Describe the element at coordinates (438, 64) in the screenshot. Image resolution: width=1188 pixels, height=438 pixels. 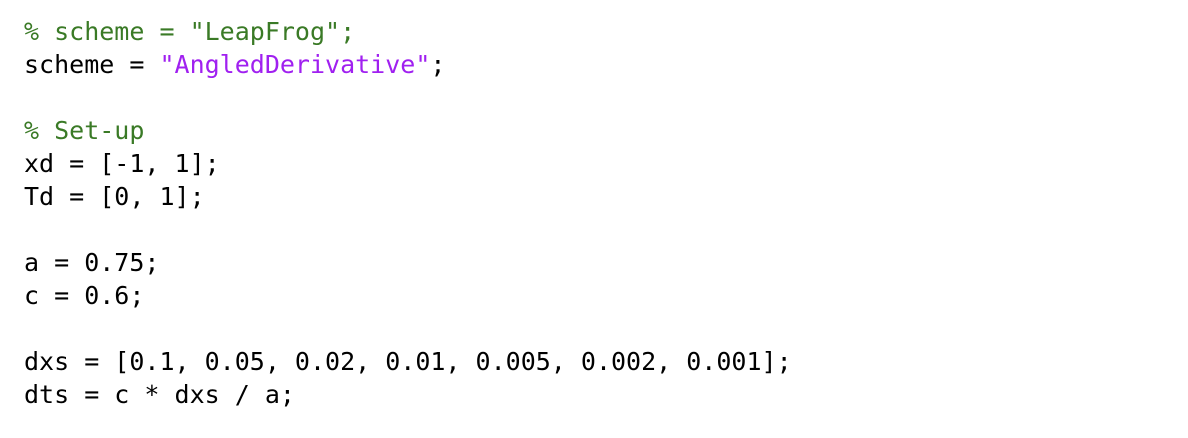
I see `code-text: ;` at that location.